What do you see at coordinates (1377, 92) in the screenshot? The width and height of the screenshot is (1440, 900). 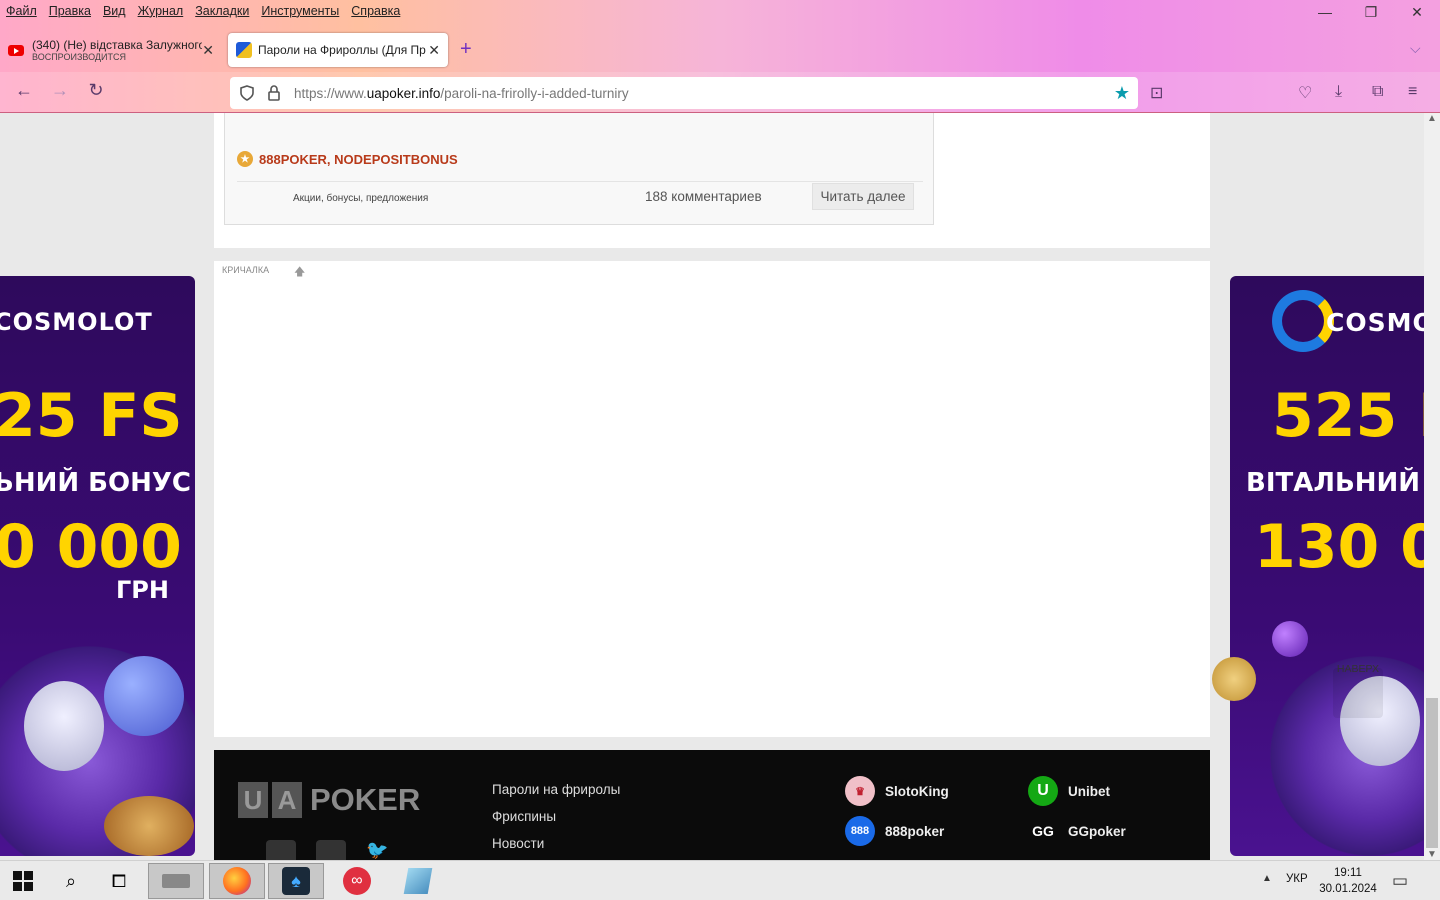 I see `puzzle-icon: ⧉` at bounding box center [1377, 92].